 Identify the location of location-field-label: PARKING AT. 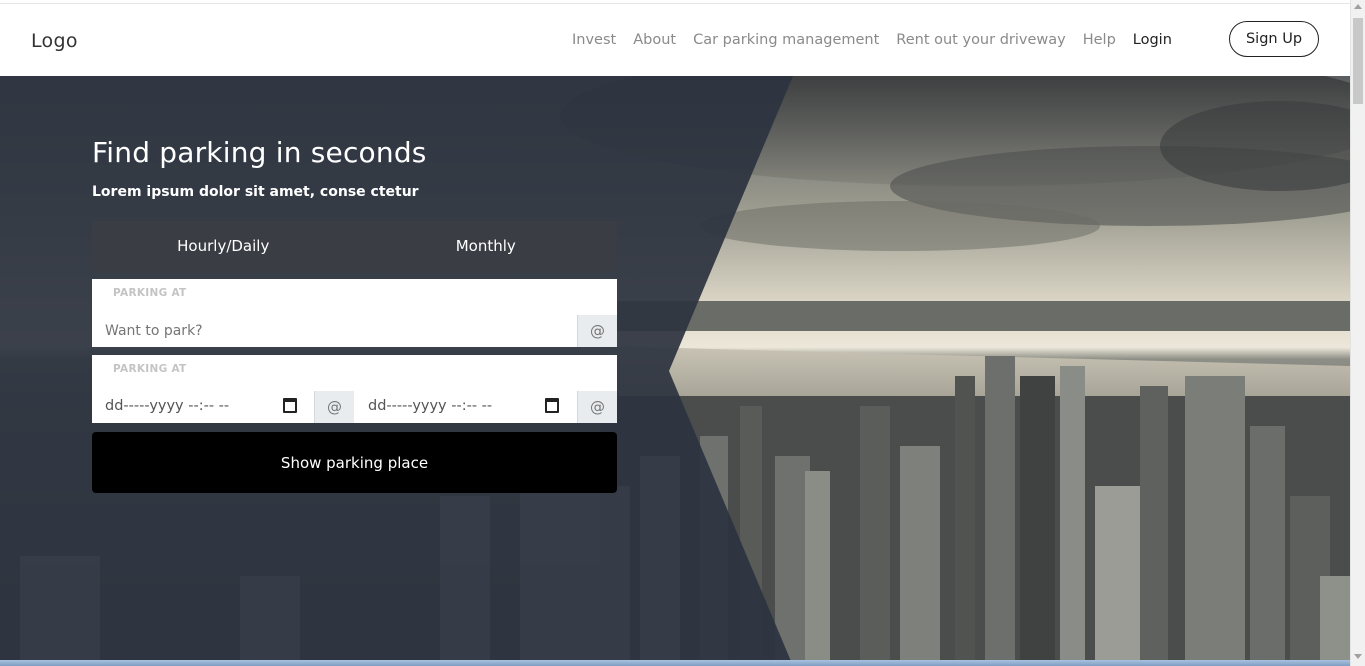
(150, 293).